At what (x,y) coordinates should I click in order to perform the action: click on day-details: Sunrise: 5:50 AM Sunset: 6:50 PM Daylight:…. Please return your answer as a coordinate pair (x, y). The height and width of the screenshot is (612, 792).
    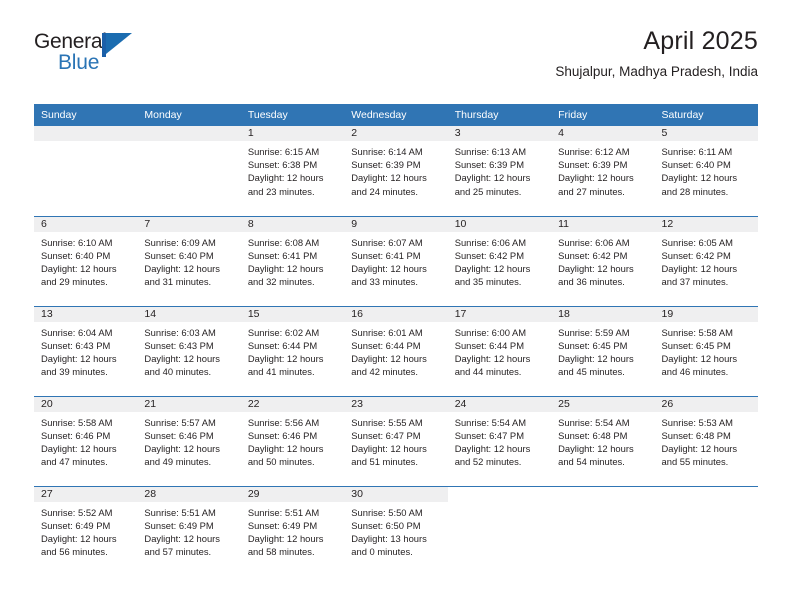
    Looking at the image, I should click on (395, 530).